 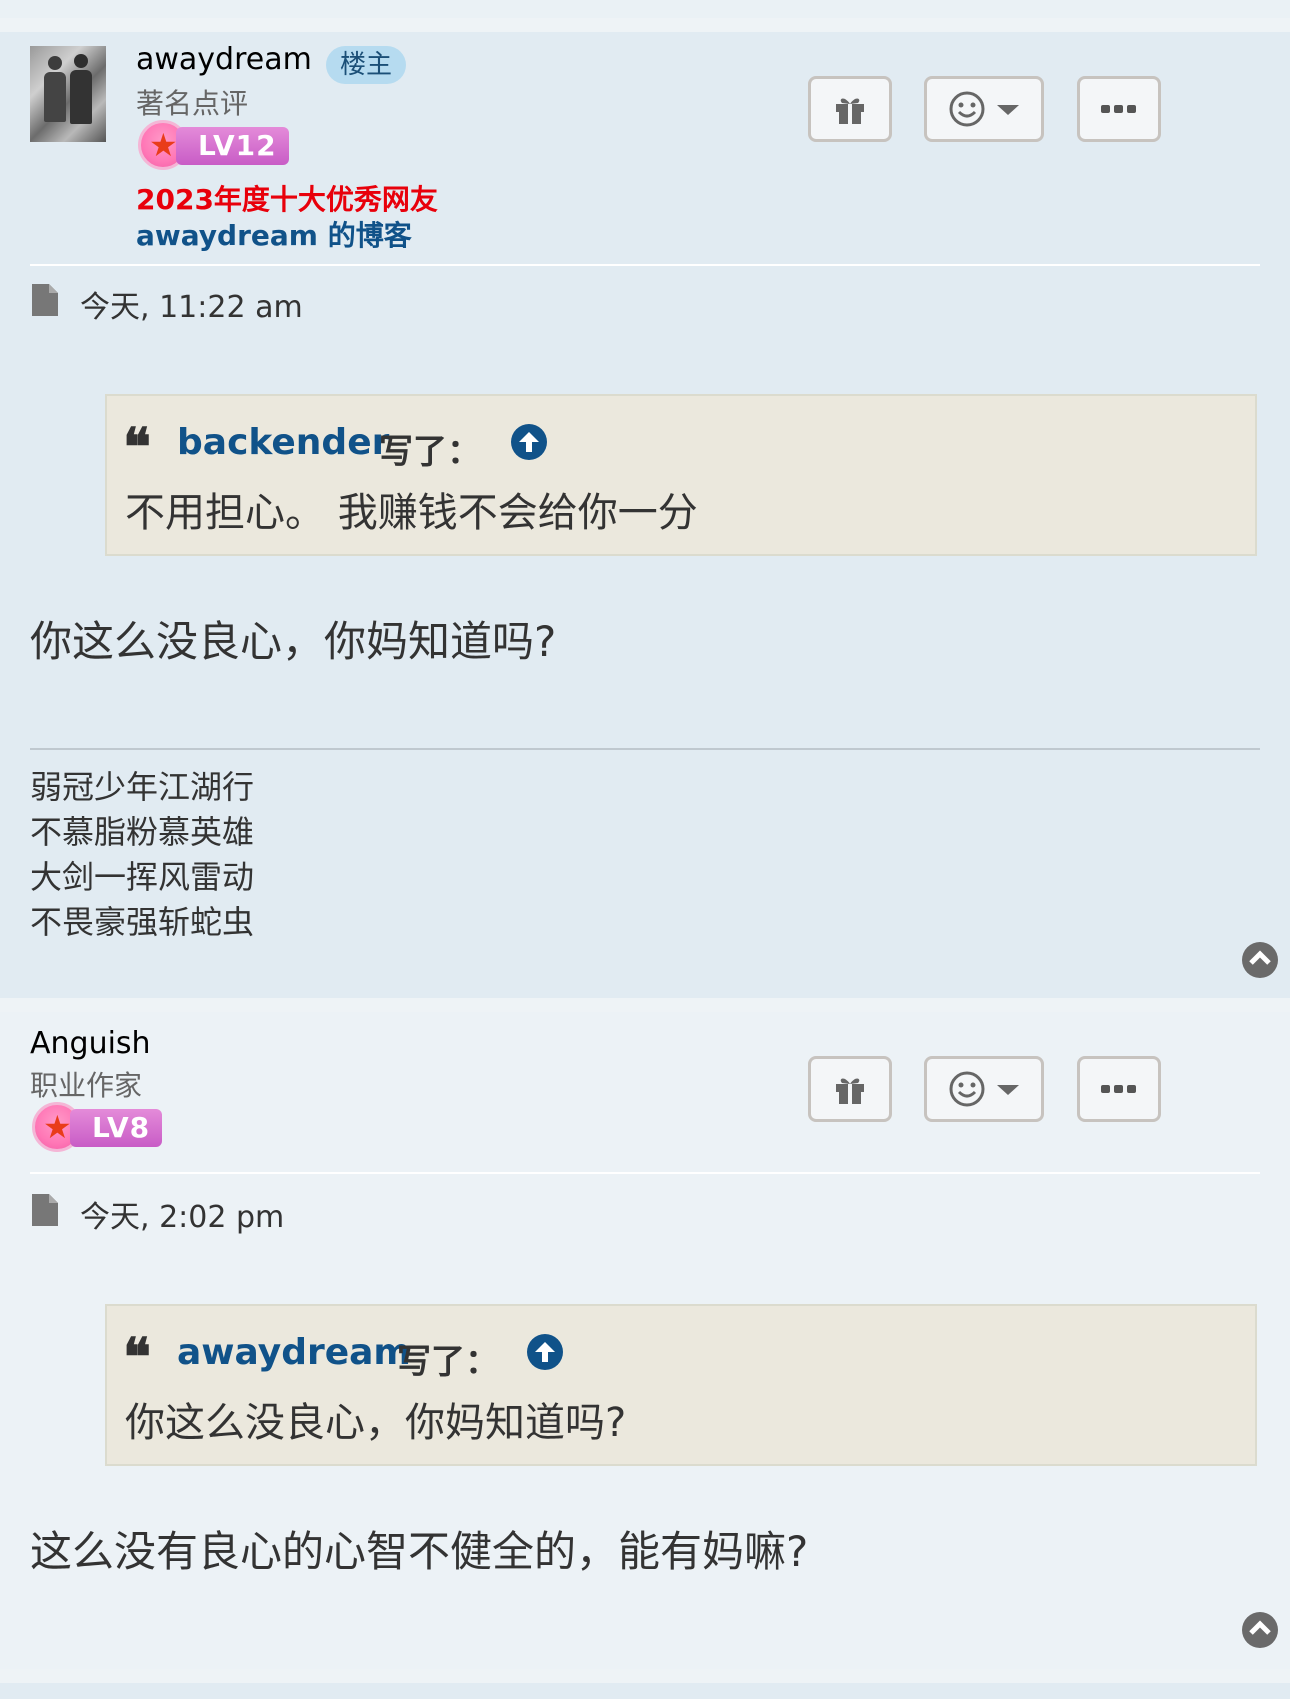 What do you see at coordinates (274, 234) in the screenshot?
I see `blog-link: awaydream 的博客` at bounding box center [274, 234].